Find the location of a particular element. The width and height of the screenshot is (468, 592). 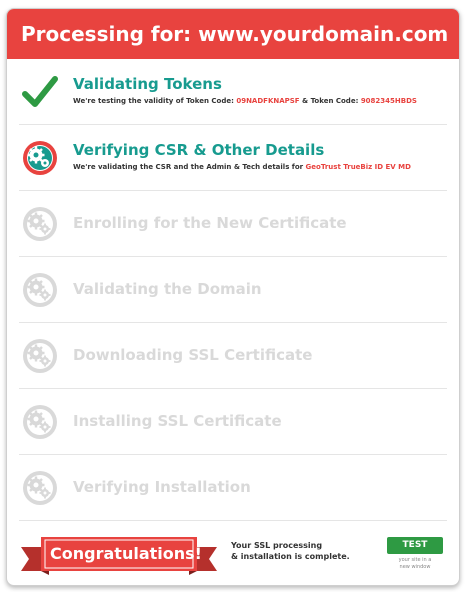

step-validating-domain: Validating the Domain is located at coordinates (233, 290).